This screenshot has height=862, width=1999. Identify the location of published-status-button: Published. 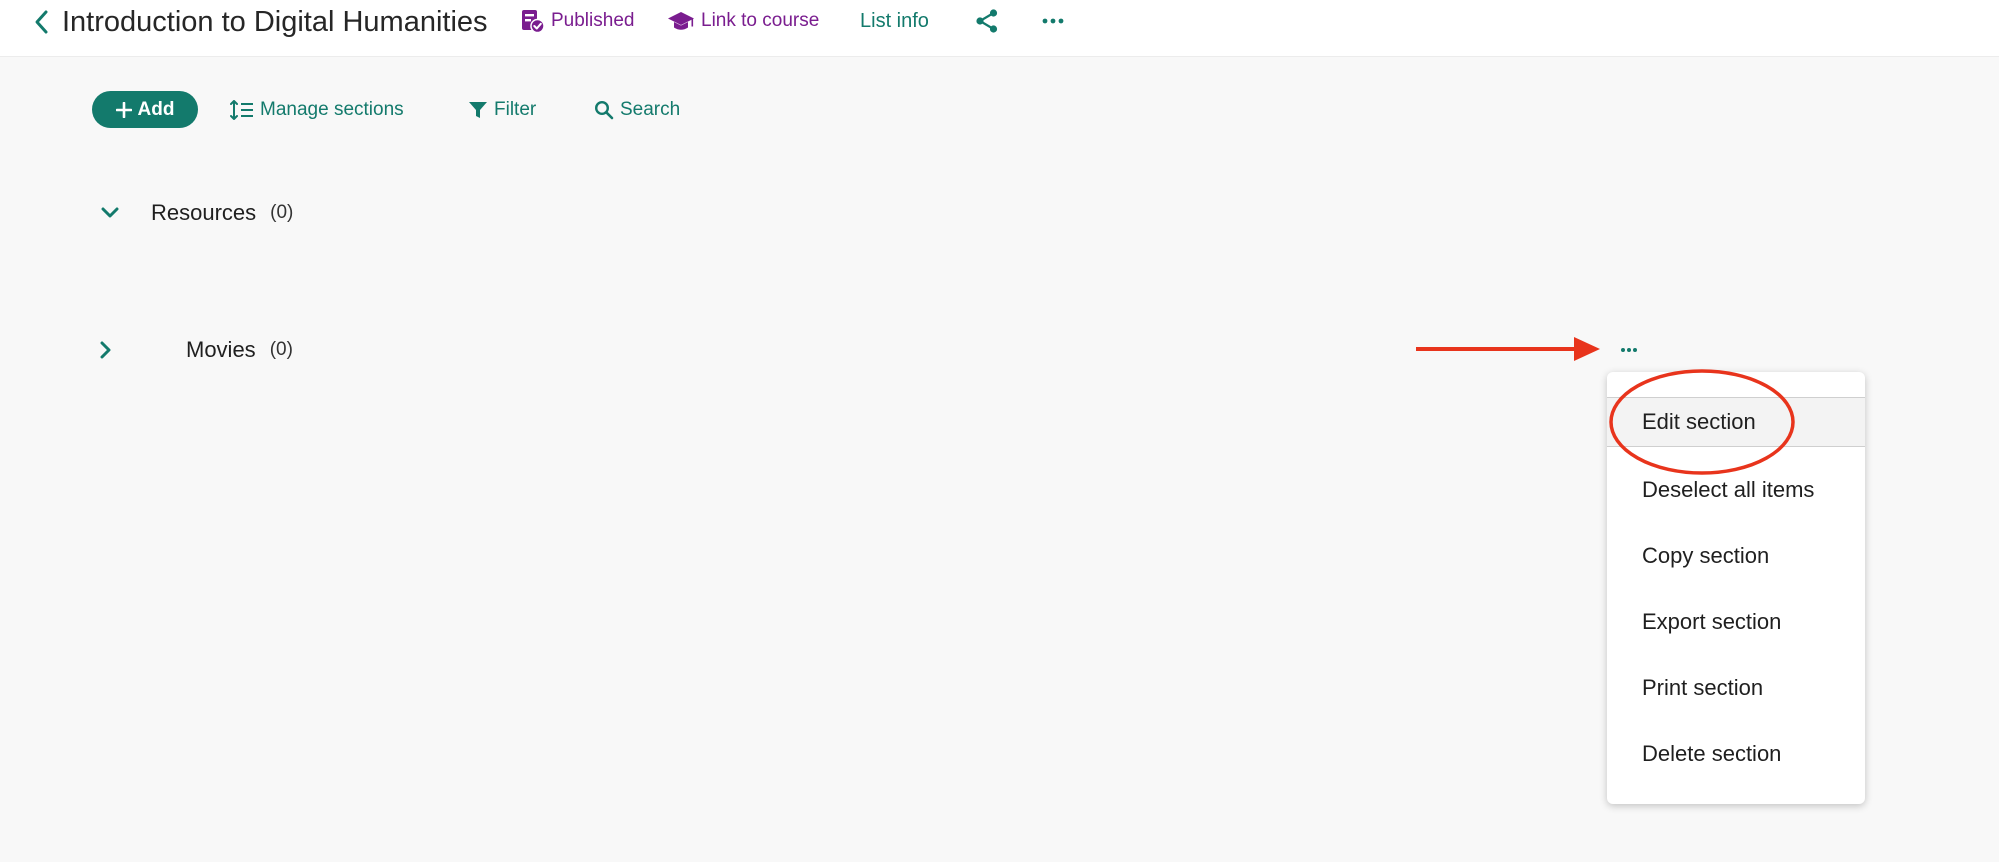
(576, 21).